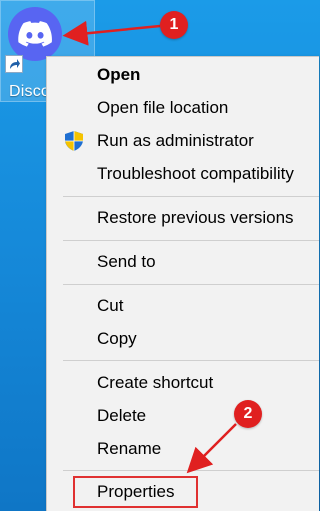  I want to click on menu-item-open-file-location: Open file location, so click(183, 108).